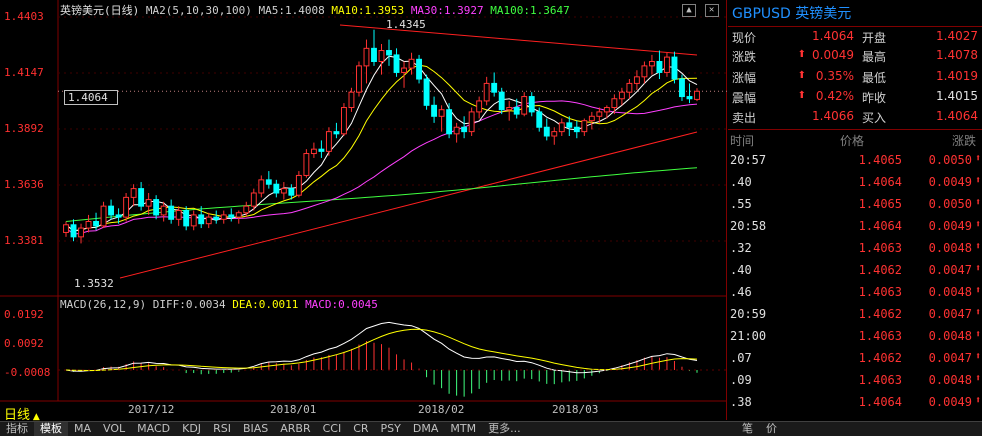 The image size is (982, 436). I want to click on ma10-value: MA10:1.3953, so click(368, 10).